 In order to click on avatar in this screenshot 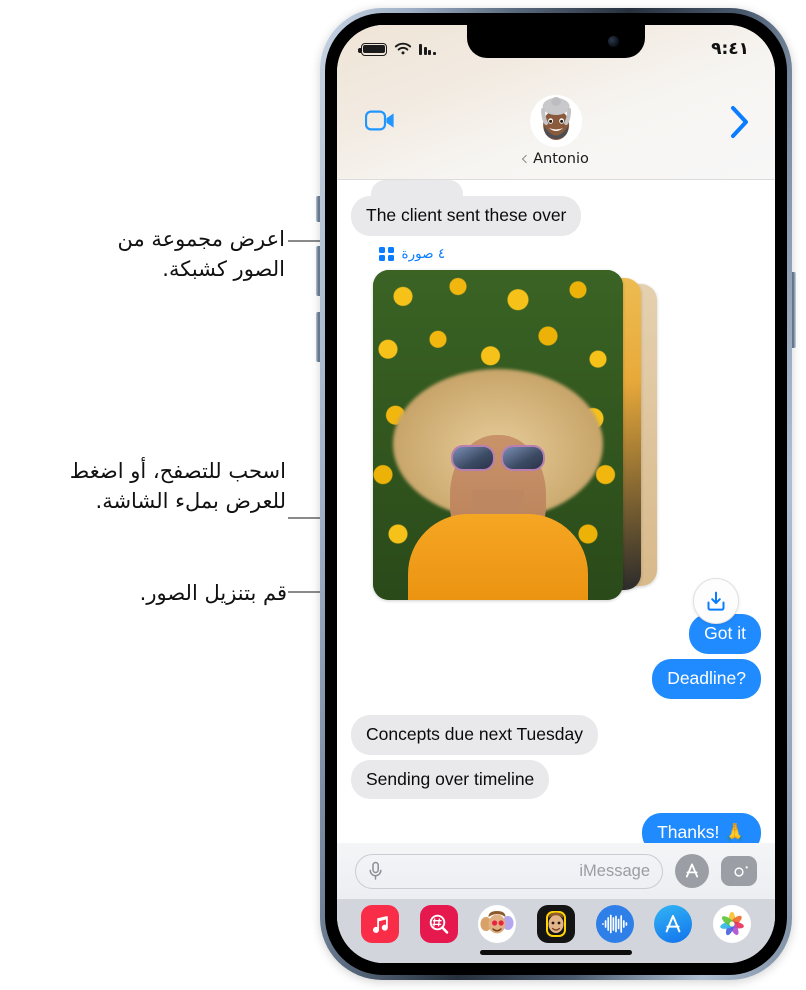, I will do `click(555, 121)`.